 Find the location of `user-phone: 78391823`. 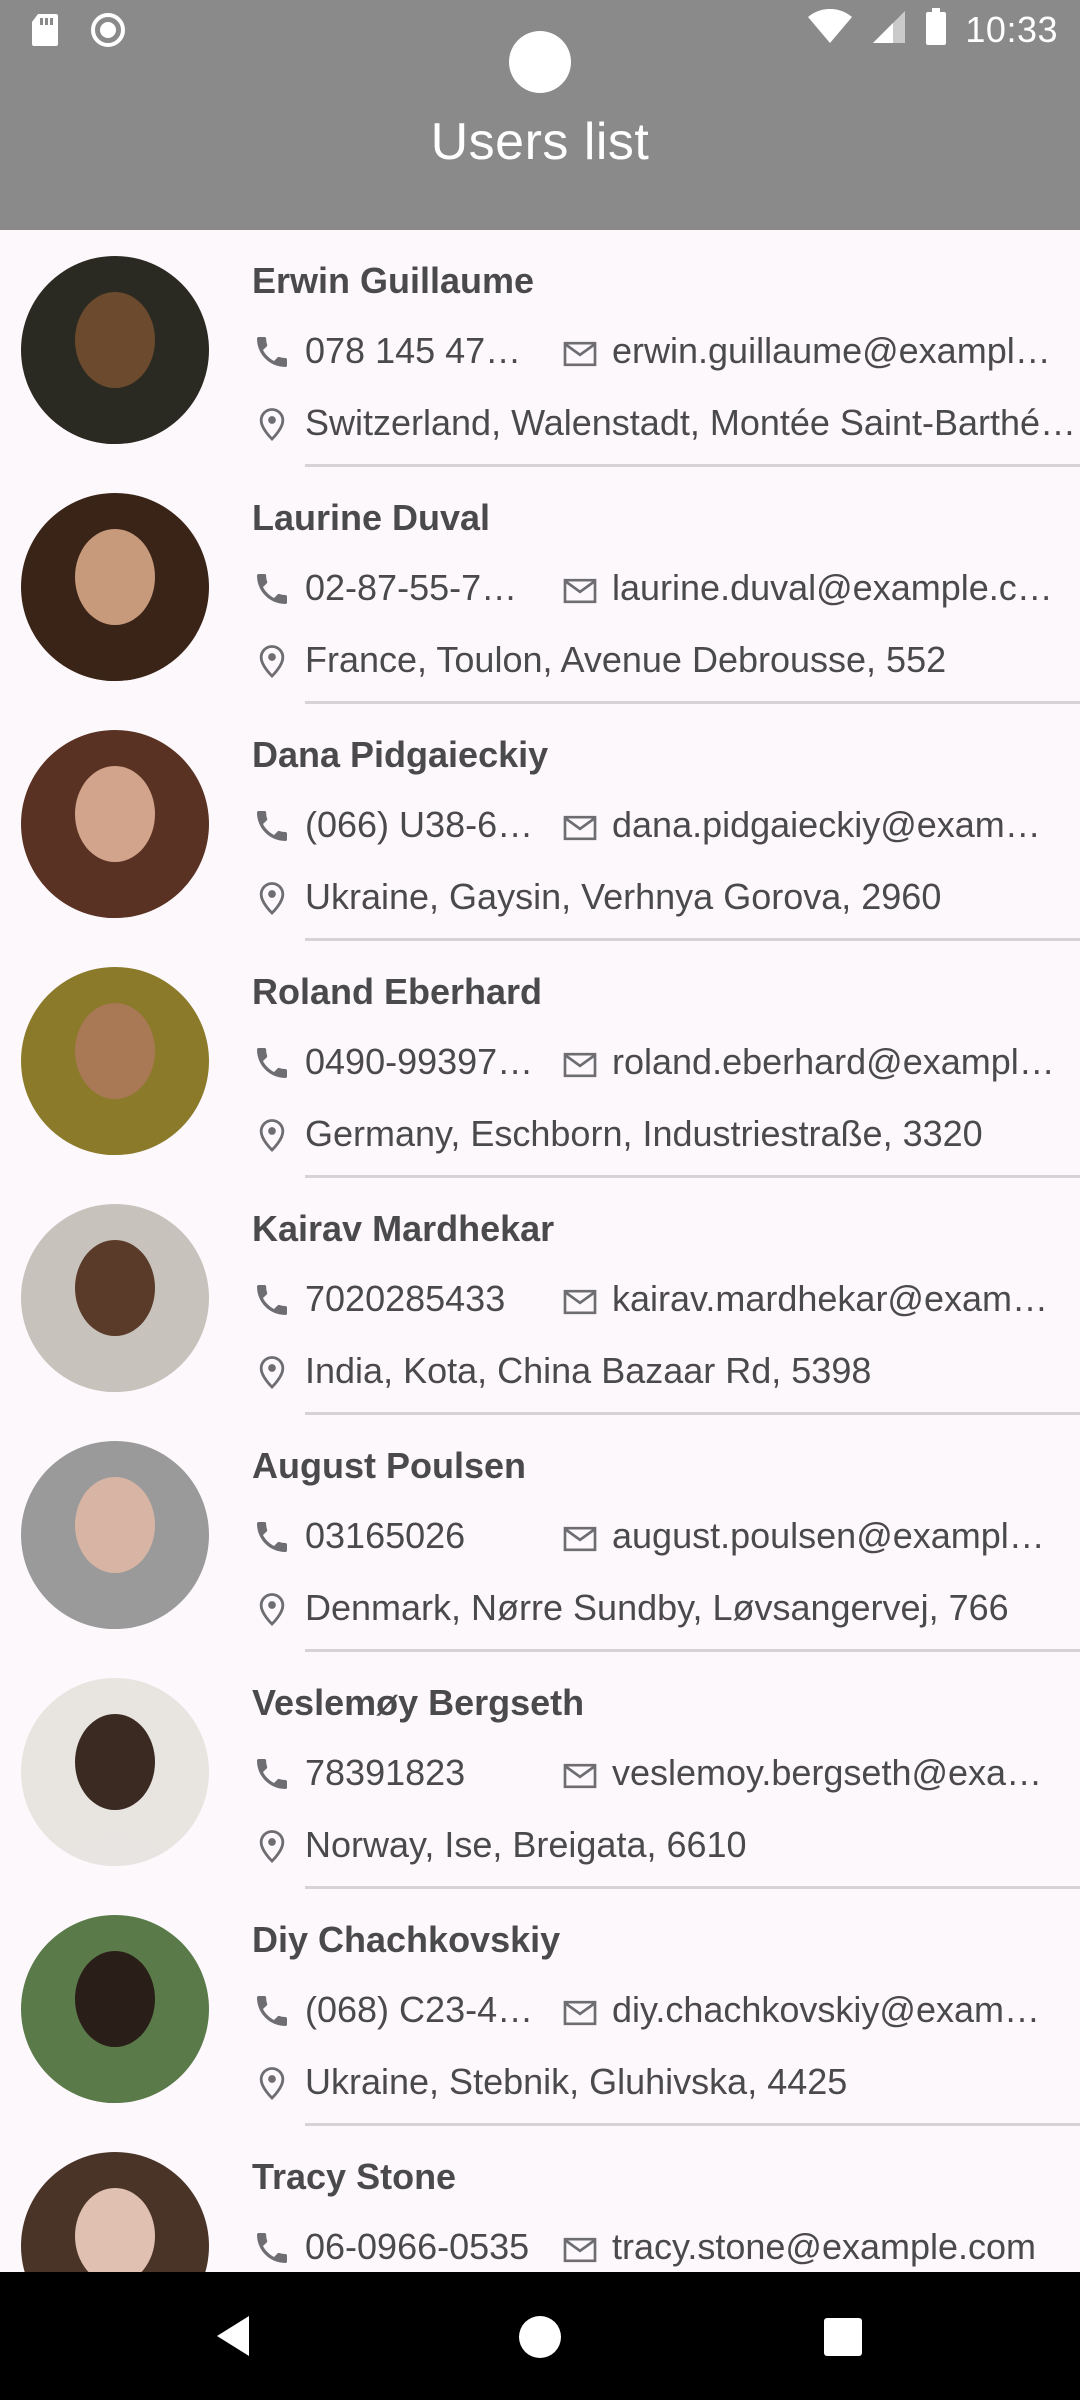

user-phone: 78391823 is located at coordinates (385, 1772).